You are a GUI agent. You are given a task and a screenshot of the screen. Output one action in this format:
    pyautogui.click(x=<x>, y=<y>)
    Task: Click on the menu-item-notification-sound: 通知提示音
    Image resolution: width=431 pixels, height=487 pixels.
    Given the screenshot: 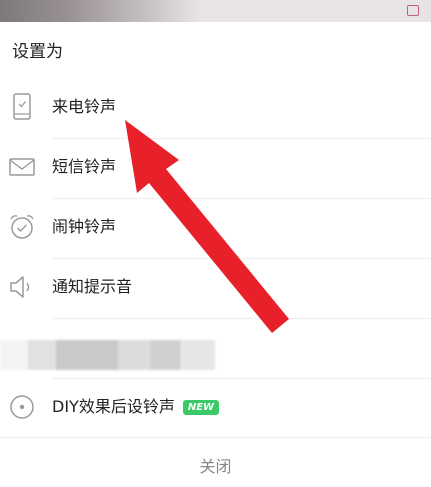 What is the action you would take?
    pyautogui.click(x=215, y=288)
    